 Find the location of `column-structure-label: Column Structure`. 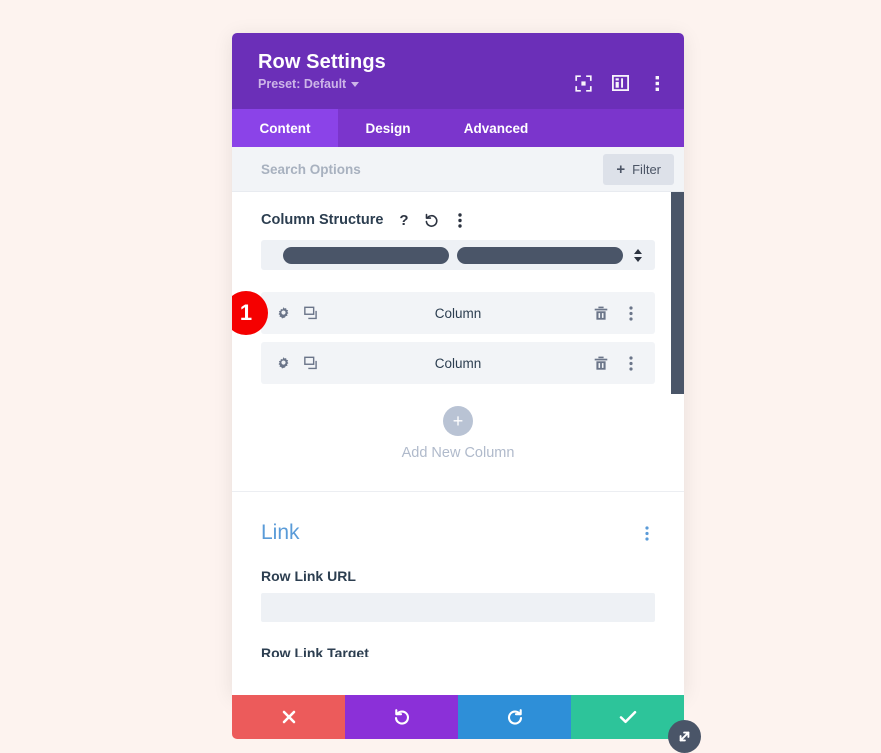

column-structure-label: Column Structure is located at coordinates (322, 220).